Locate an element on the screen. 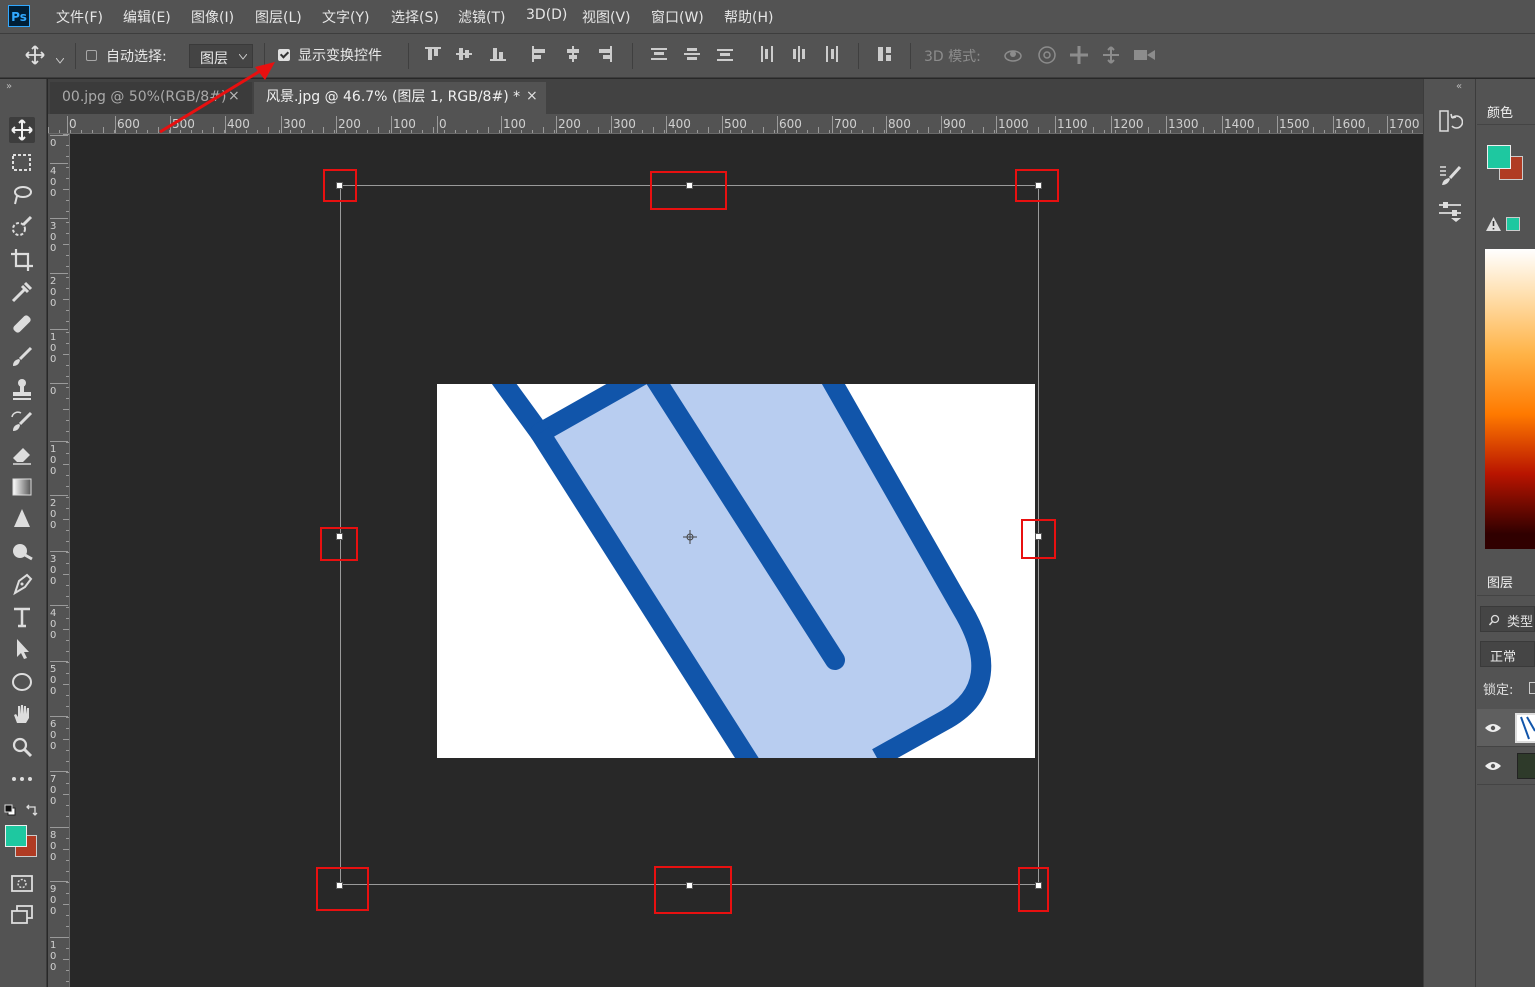  3d-camera-icon is located at coordinates (1144, 55).